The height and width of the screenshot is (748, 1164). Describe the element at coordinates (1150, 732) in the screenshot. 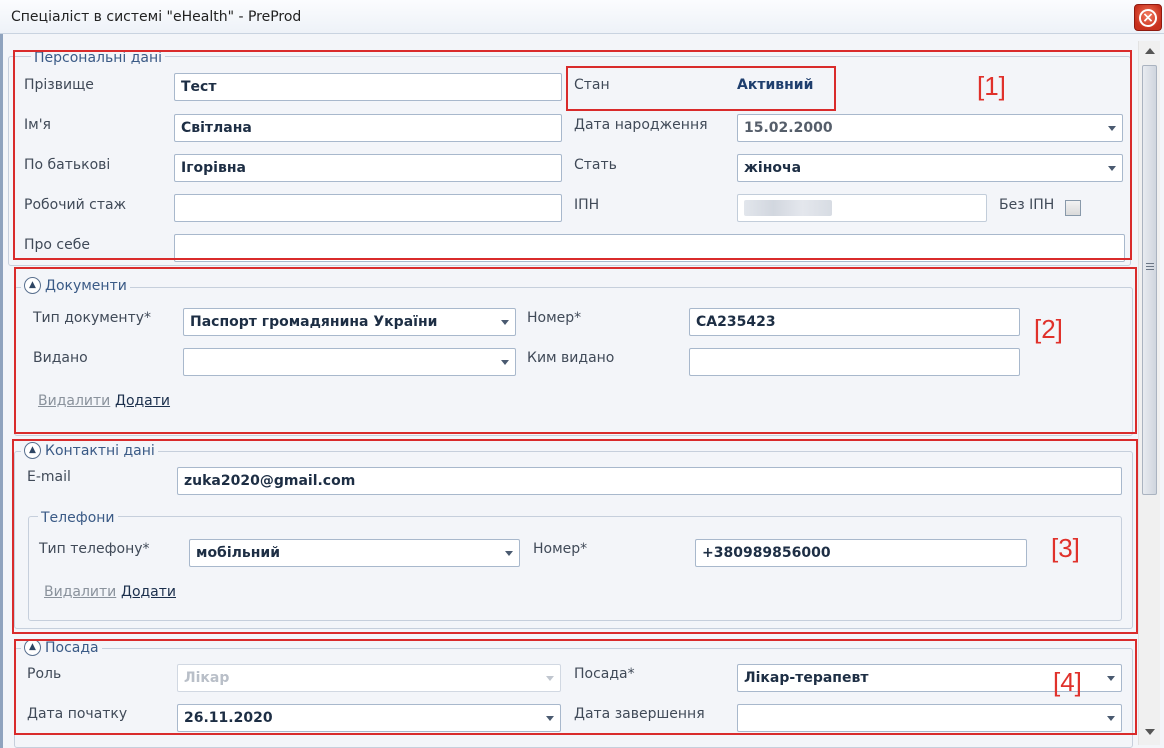

I see `scroll-down-icon` at that location.